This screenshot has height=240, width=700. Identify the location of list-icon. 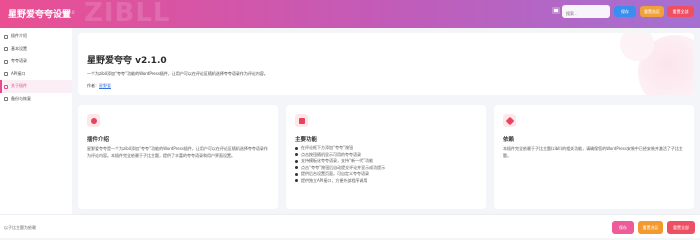
(301, 120).